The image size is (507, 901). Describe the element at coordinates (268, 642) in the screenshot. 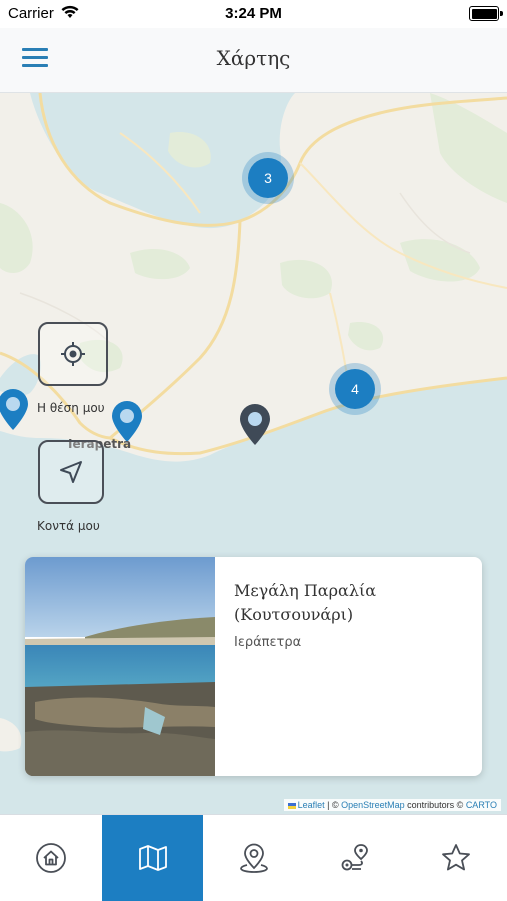

I see `place-location: Ιεράπετρα` at that location.